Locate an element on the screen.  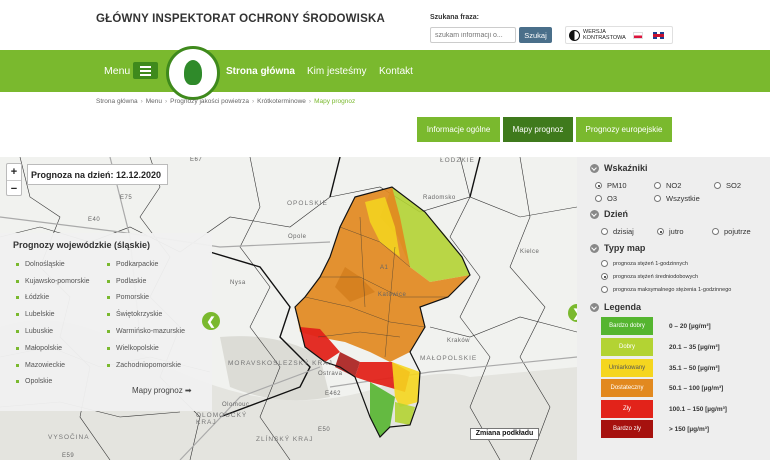
legend-swatch: Zły is located at coordinates (627, 409).